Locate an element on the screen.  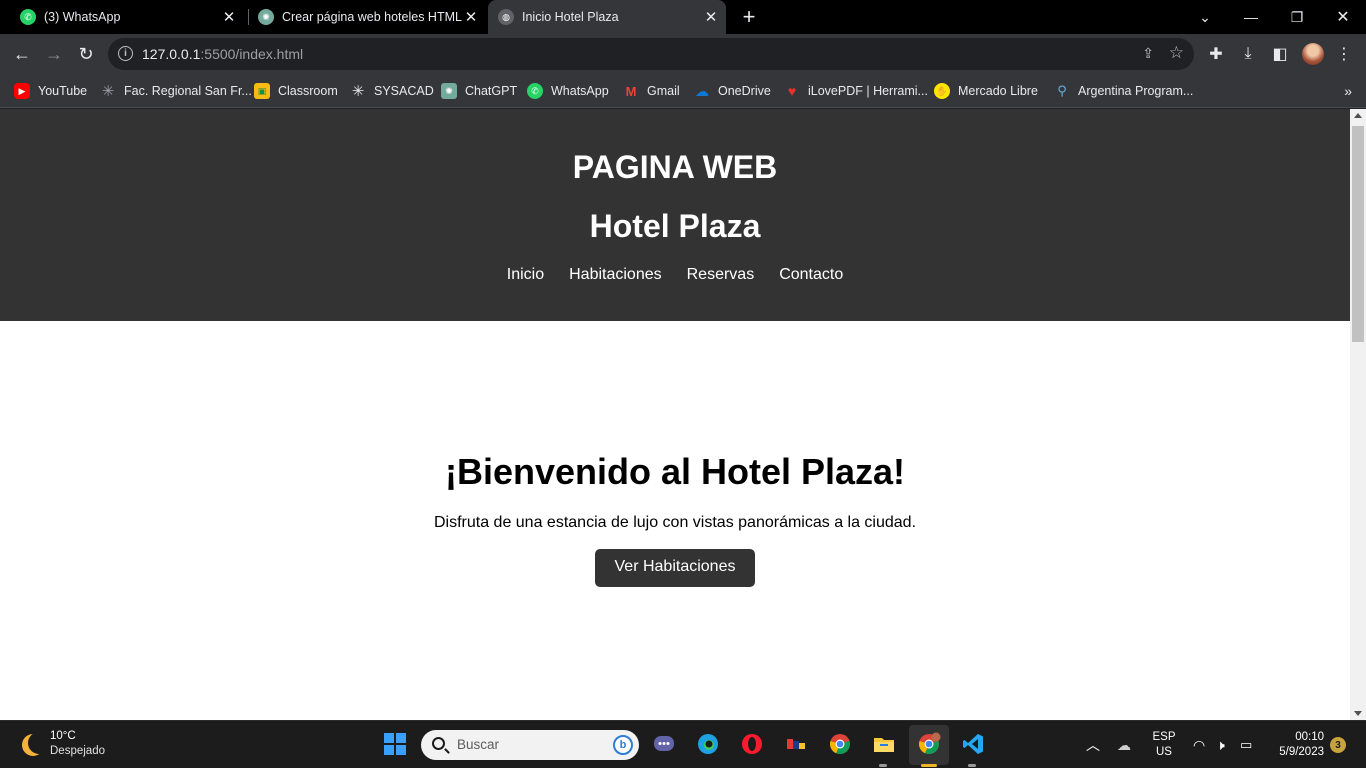
restore-icon: ❐ is located at coordinates (1297, 17).